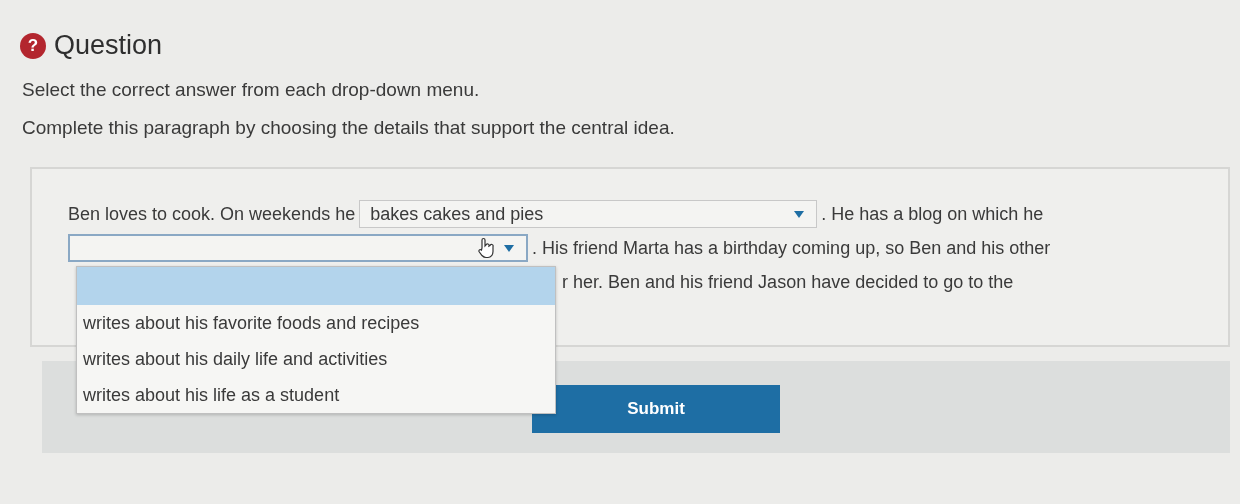 Image resolution: width=1240 pixels, height=504 pixels. I want to click on paragraph-text: . He has a blog on which he, so click(932, 214).